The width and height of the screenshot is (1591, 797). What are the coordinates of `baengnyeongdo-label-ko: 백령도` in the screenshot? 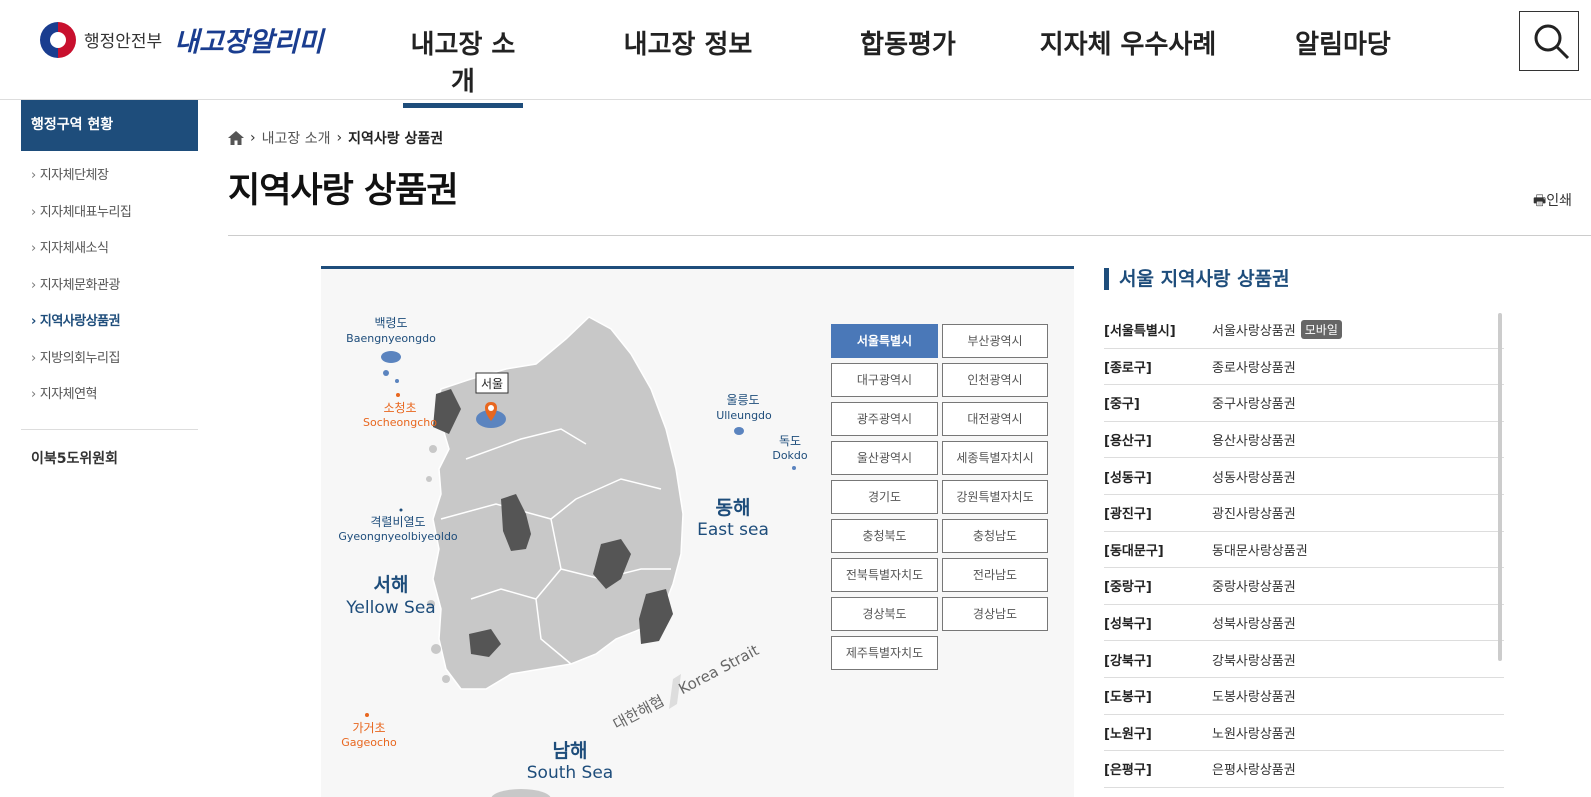 It's located at (390, 323).